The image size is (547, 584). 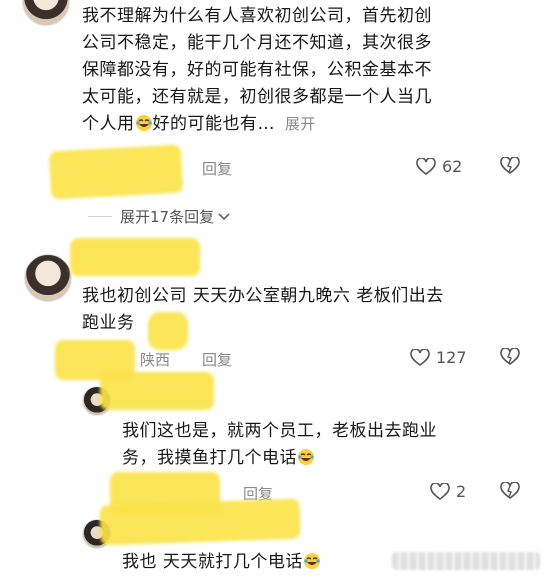 I want to click on reply-line: 我也 天天就打几个电话, so click(x=212, y=562).